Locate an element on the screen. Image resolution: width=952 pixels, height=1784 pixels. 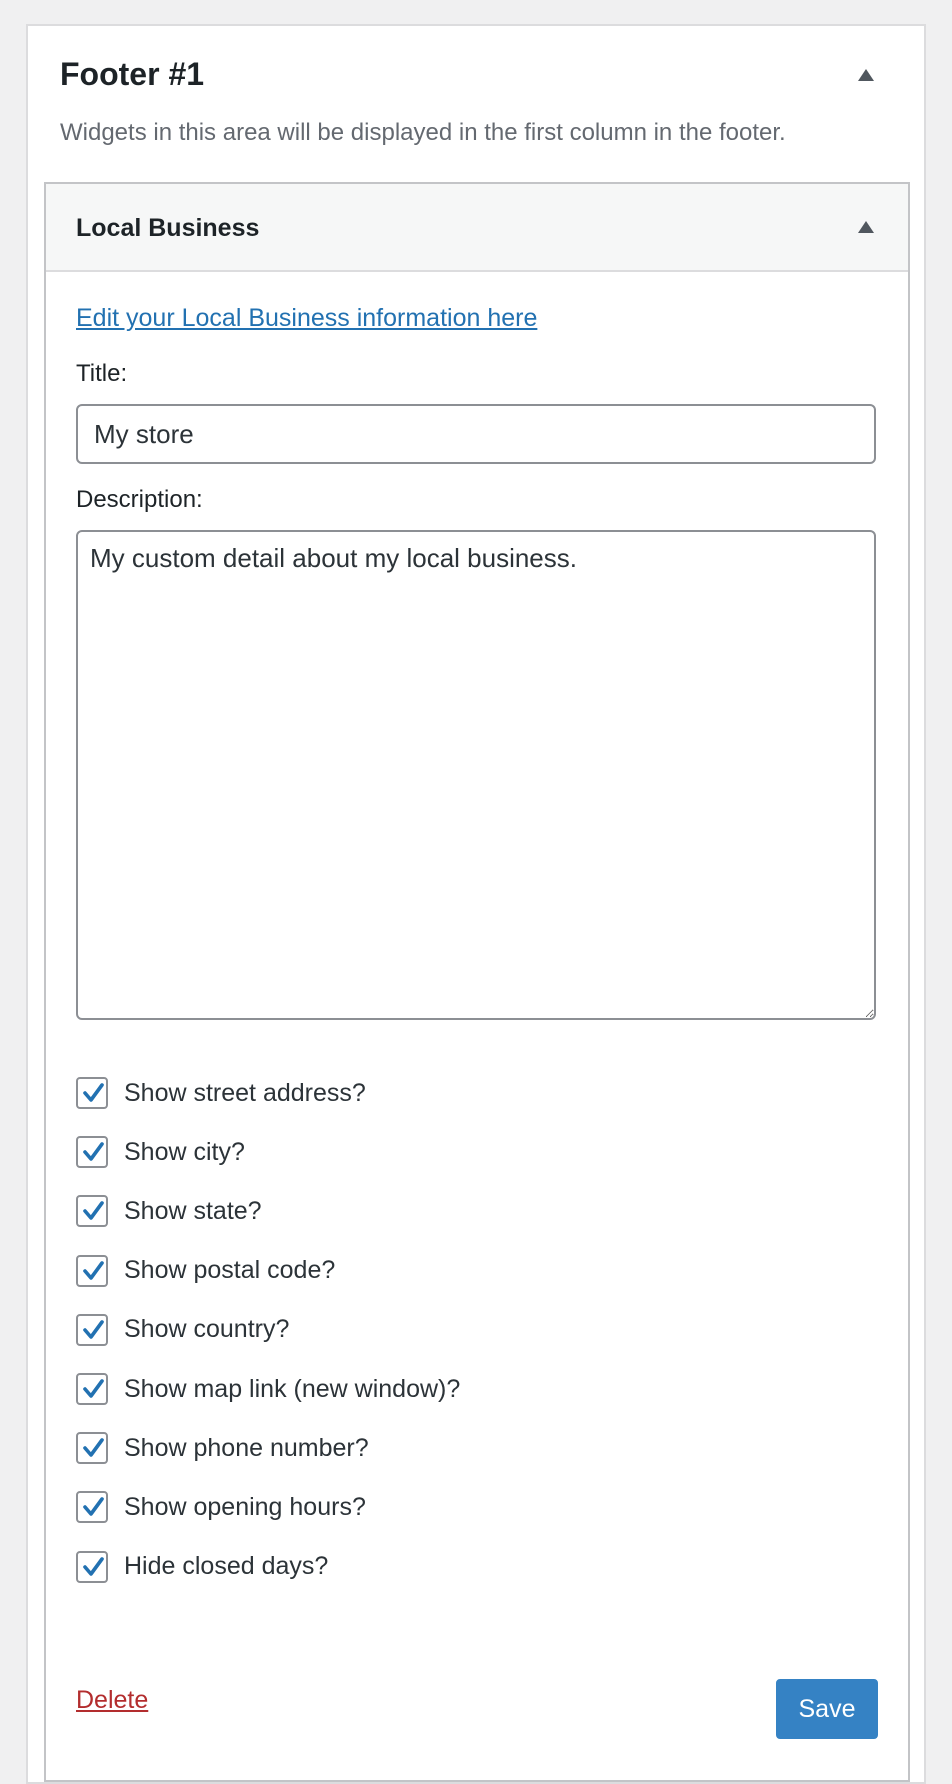
widget-area-title: Footer #1 is located at coordinates (132, 74).